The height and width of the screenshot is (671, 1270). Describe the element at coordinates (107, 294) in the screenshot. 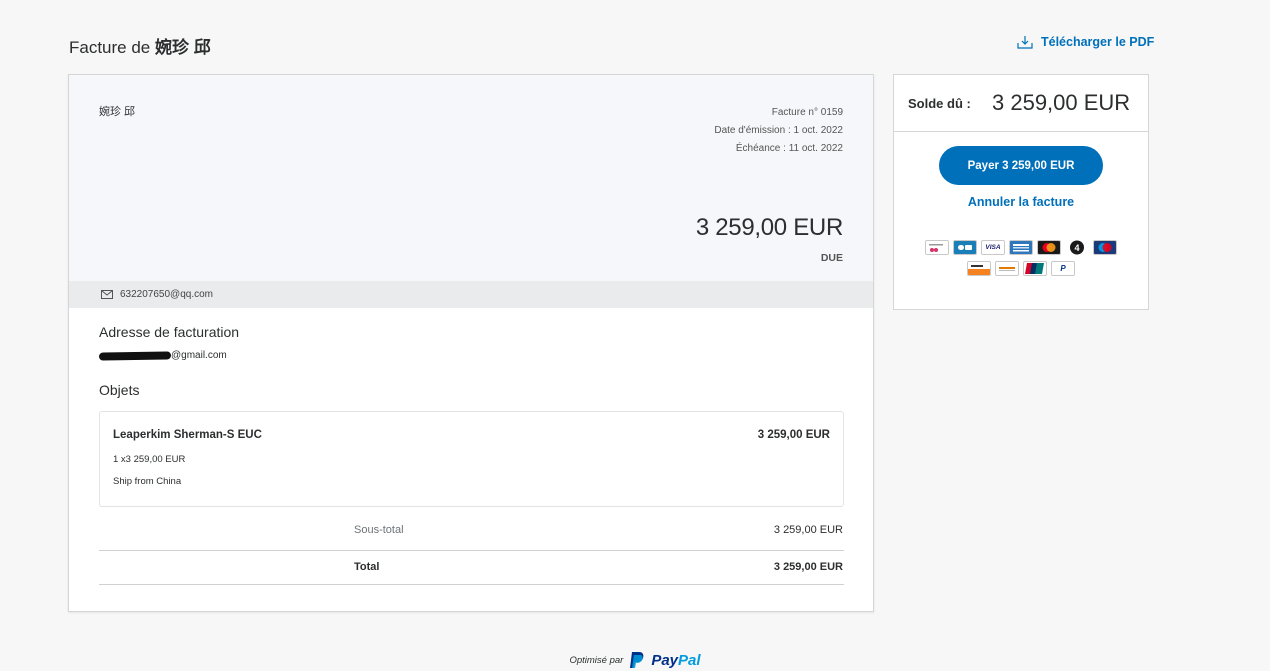

I see `envelope-icon` at that location.